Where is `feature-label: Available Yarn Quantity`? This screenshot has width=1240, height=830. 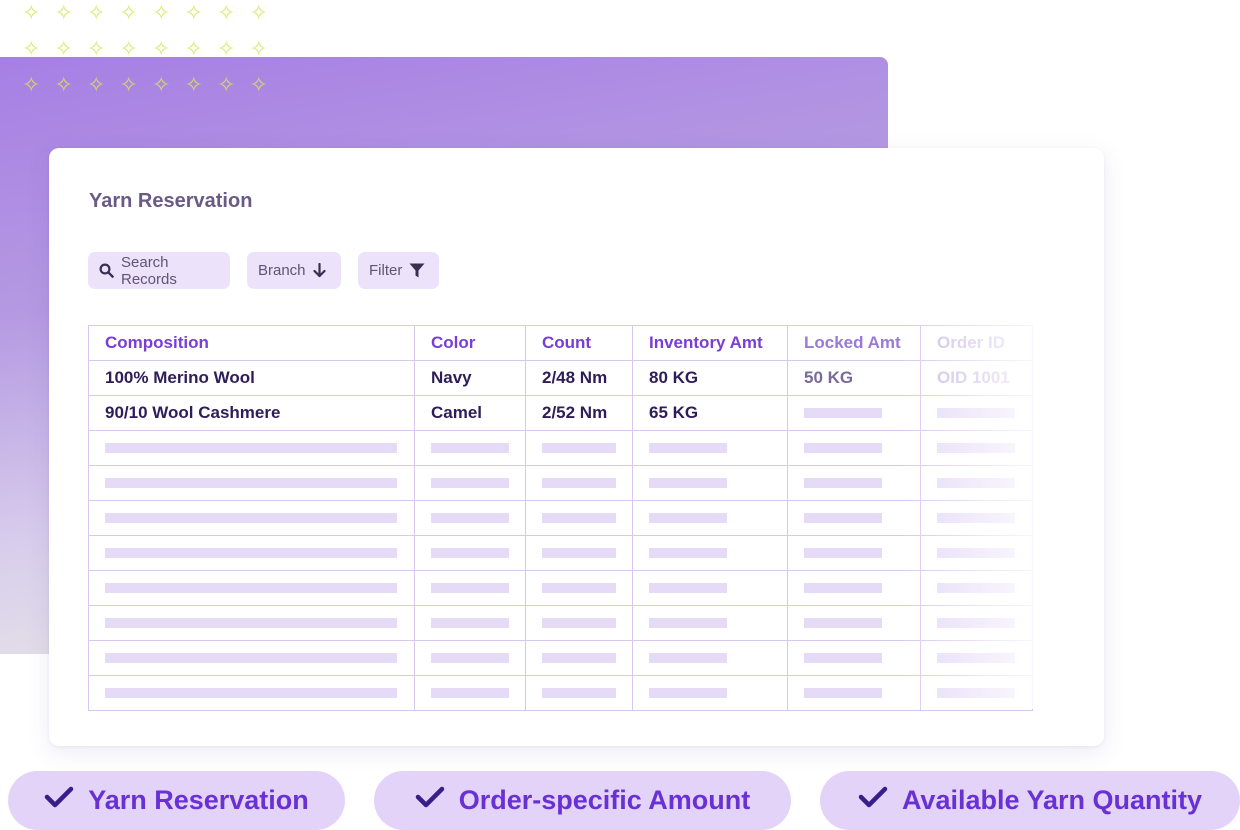 feature-label: Available Yarn Quantity is located at coordinates (1052, 800).